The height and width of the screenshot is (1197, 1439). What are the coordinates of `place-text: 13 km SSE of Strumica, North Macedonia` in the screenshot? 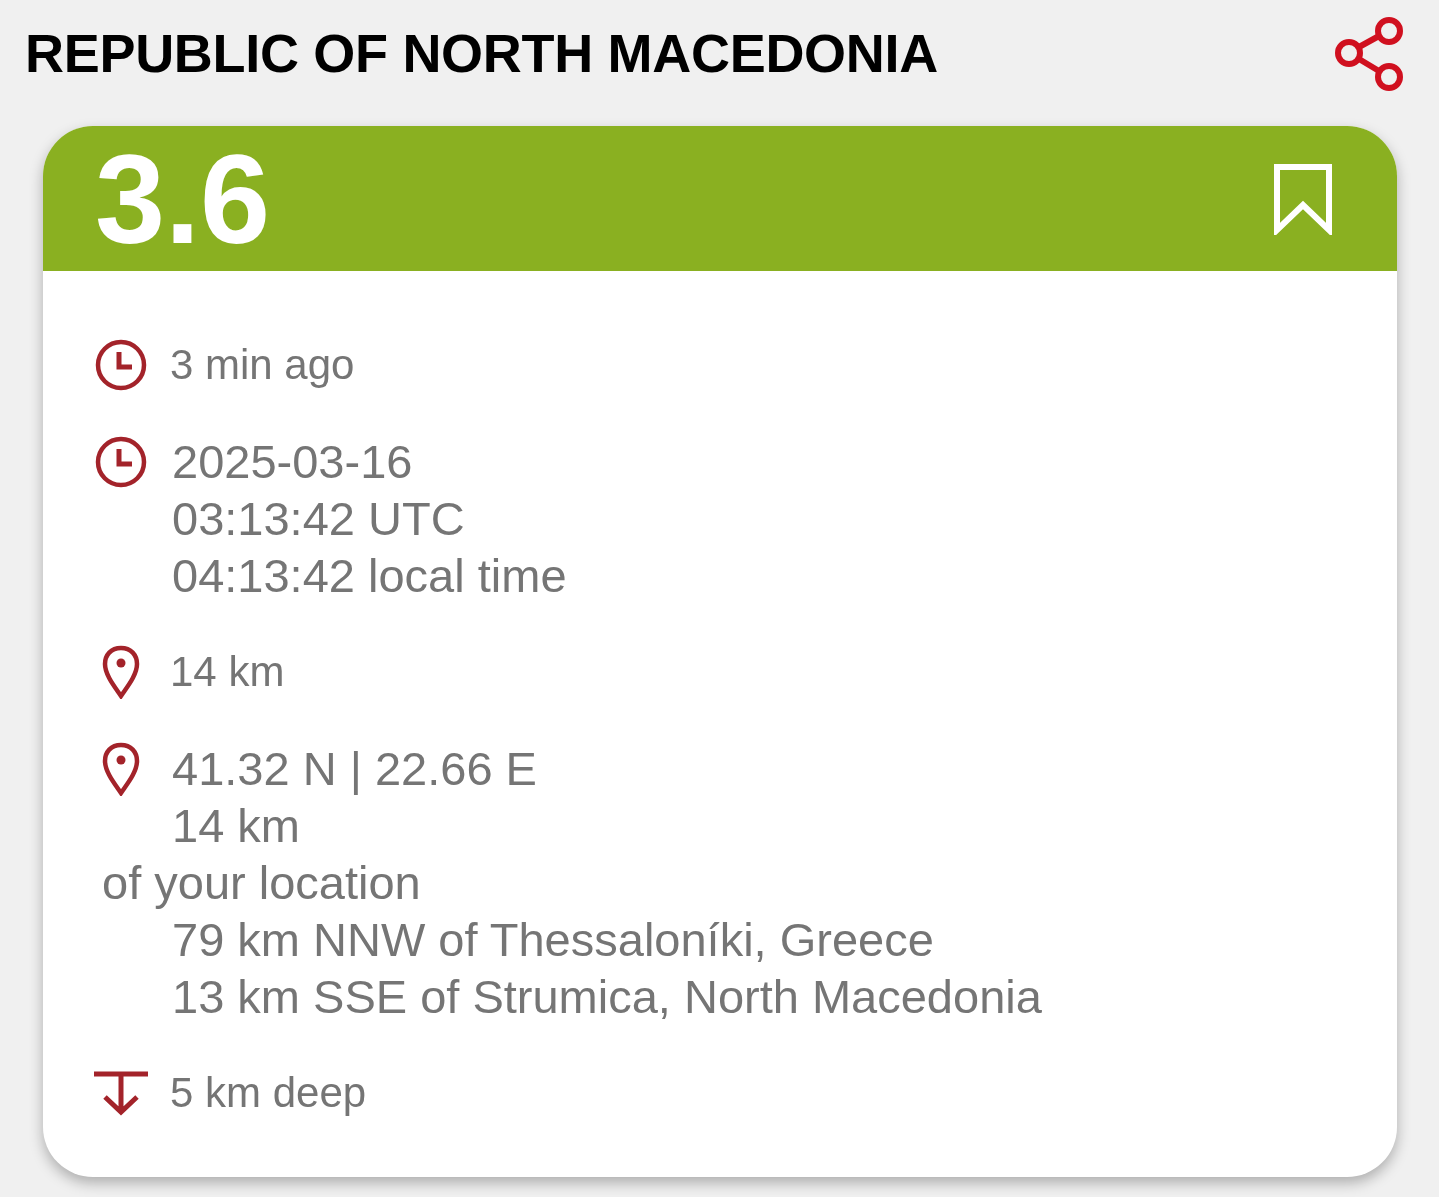 It's located at (607, 997).